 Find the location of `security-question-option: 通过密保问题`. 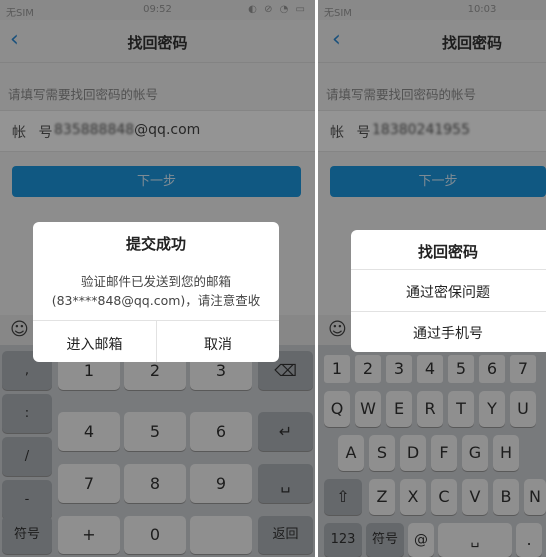

security-question-option: 通过密保问题 is located at coordinates (448, 292).